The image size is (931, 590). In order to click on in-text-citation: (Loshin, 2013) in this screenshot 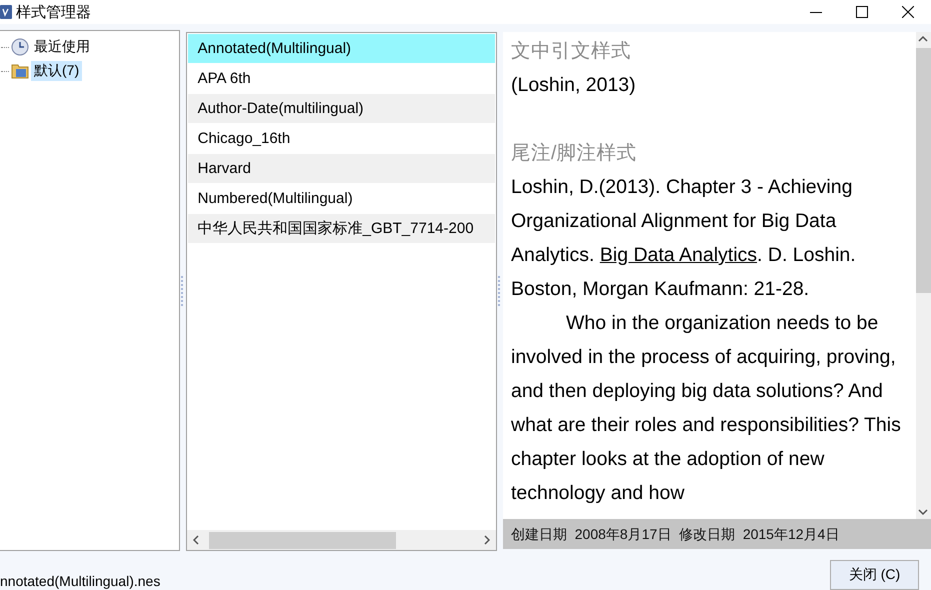, I will do `click(573, 85)`.